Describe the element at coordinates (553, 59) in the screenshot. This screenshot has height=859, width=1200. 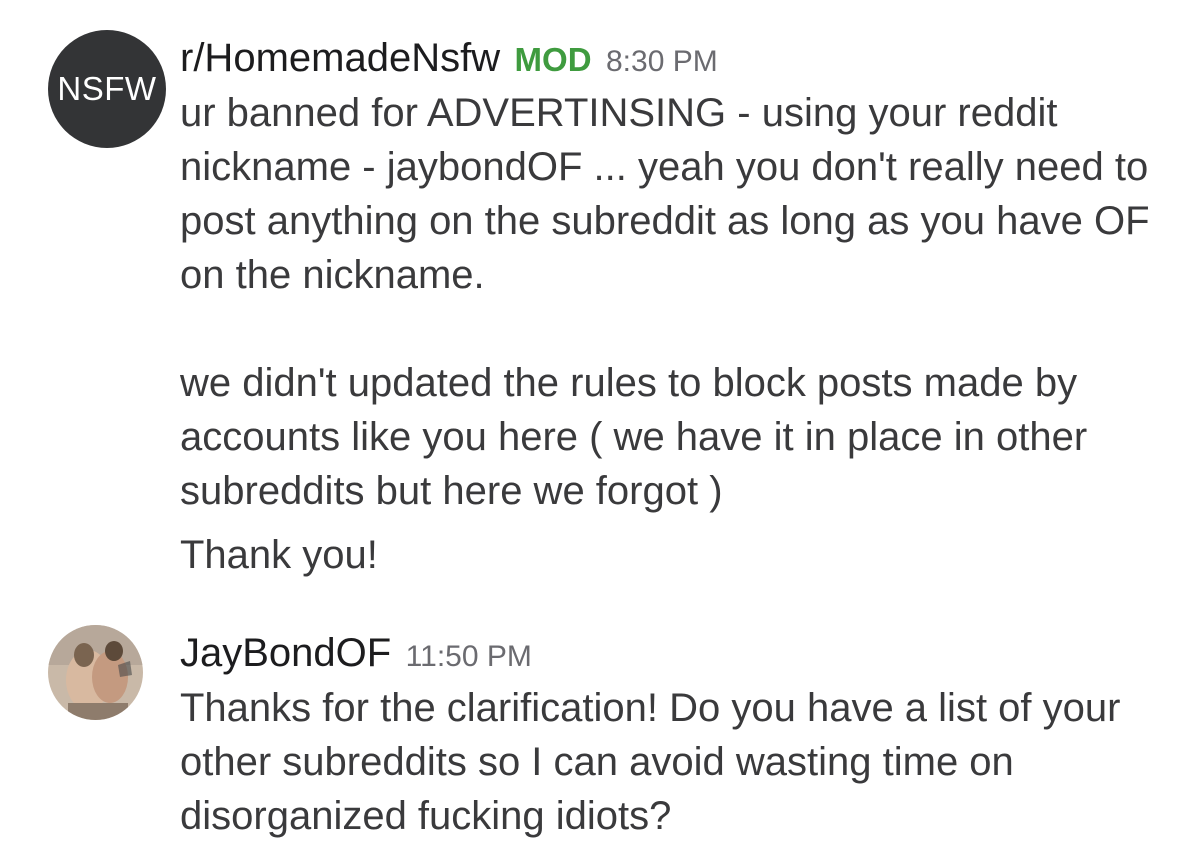
I see `mod-badge: MOD` at that location.